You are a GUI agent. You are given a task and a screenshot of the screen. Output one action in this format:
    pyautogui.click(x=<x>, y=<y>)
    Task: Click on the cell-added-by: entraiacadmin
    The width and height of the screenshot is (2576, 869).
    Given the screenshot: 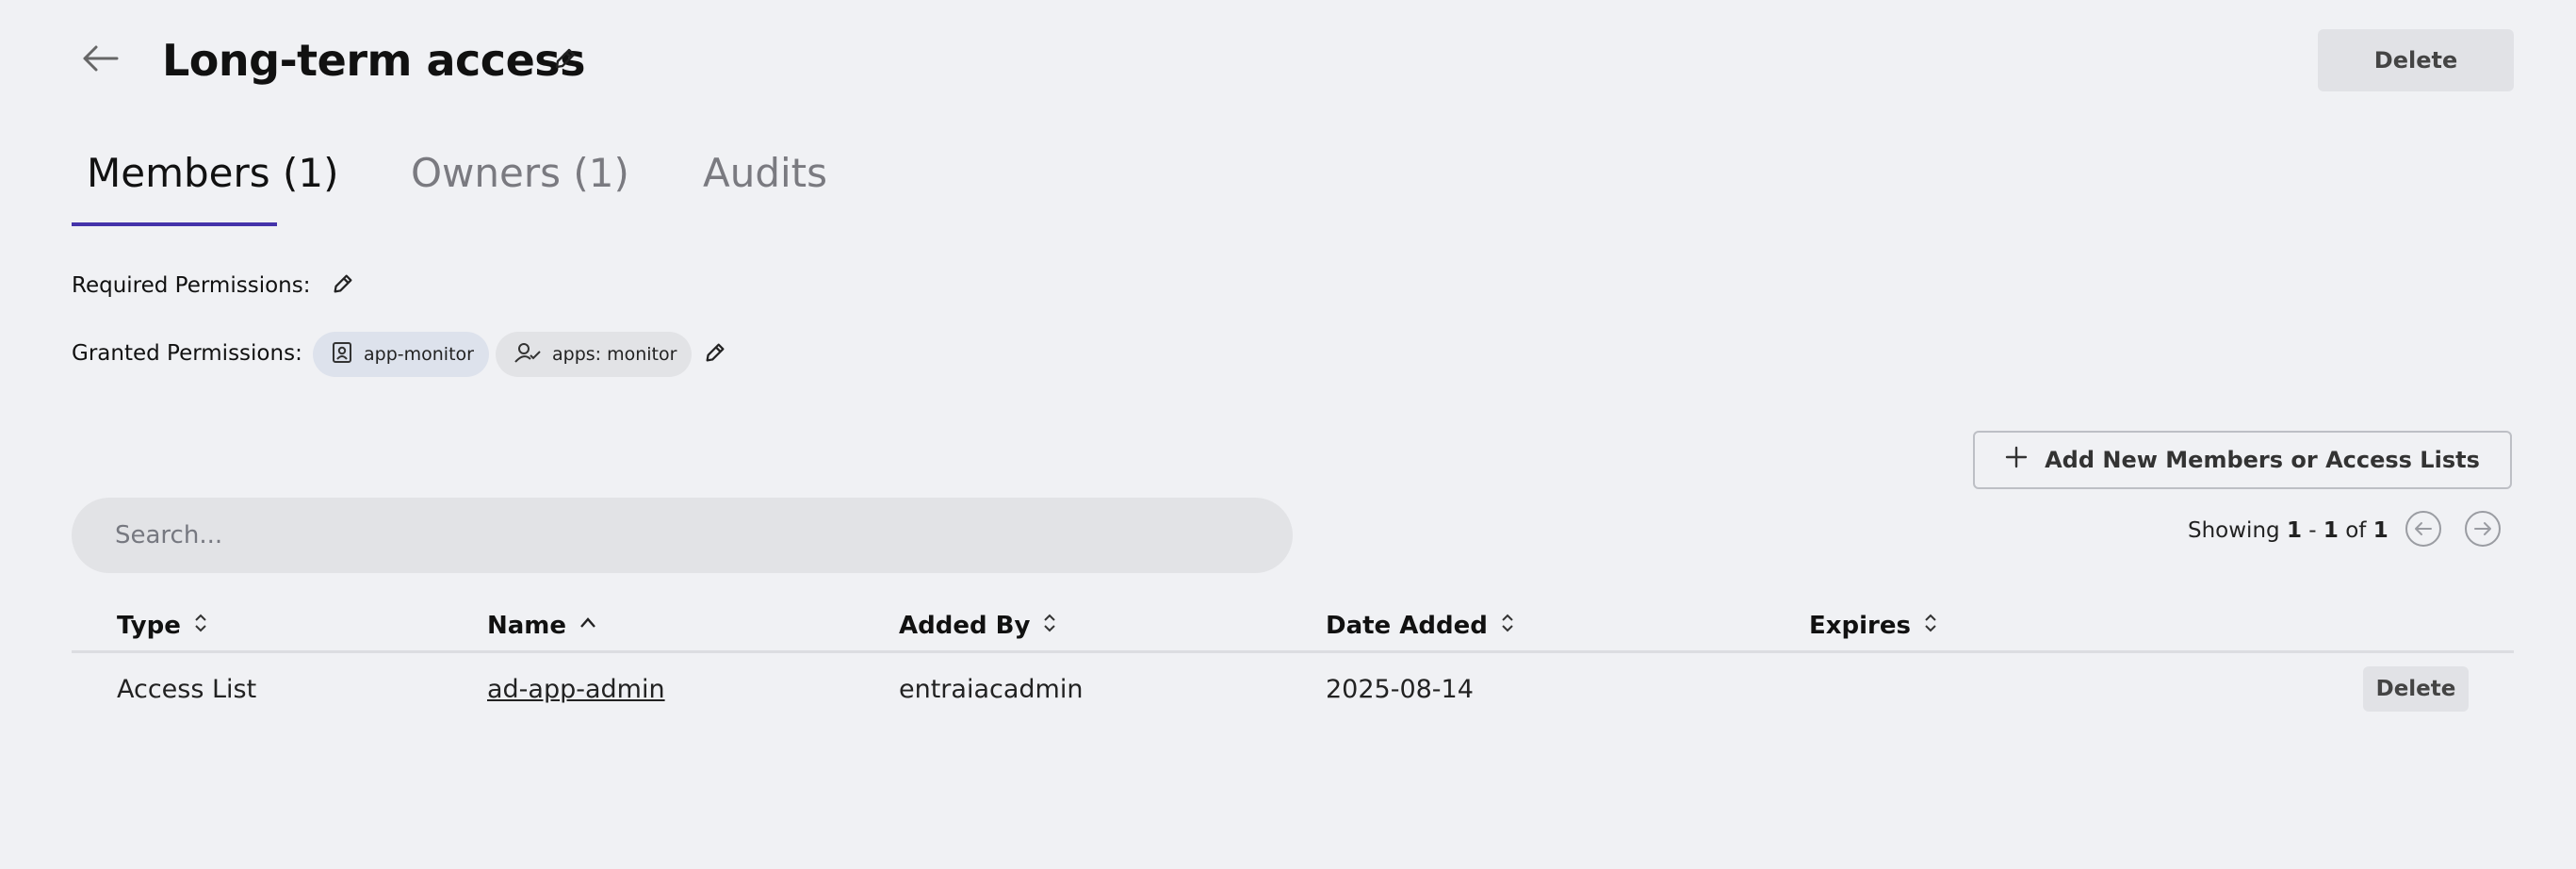 What is the action you would take?
    pyautogui.click(x=991, y=689)
    